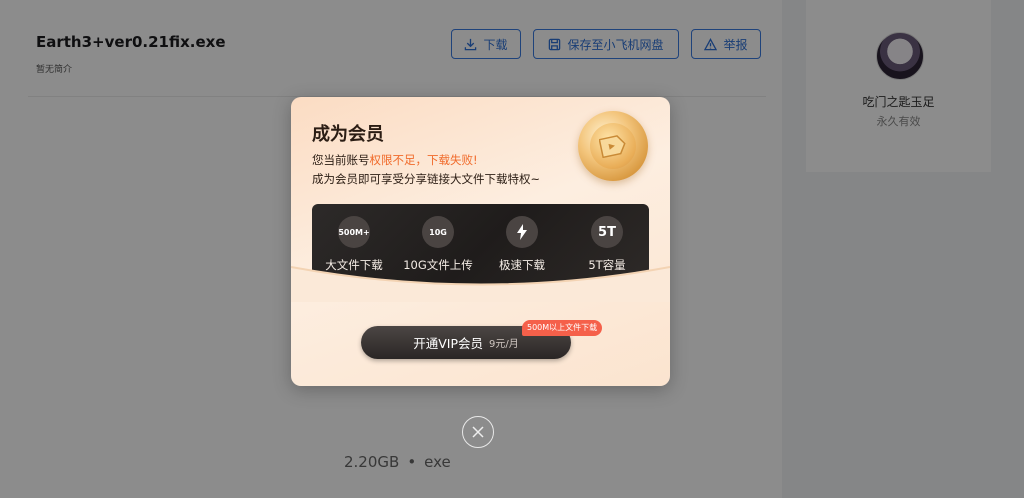 The height and width of the screenshot is (498, 1024). I want to click on vip-button-price: 9元/月, so click(504, 344).